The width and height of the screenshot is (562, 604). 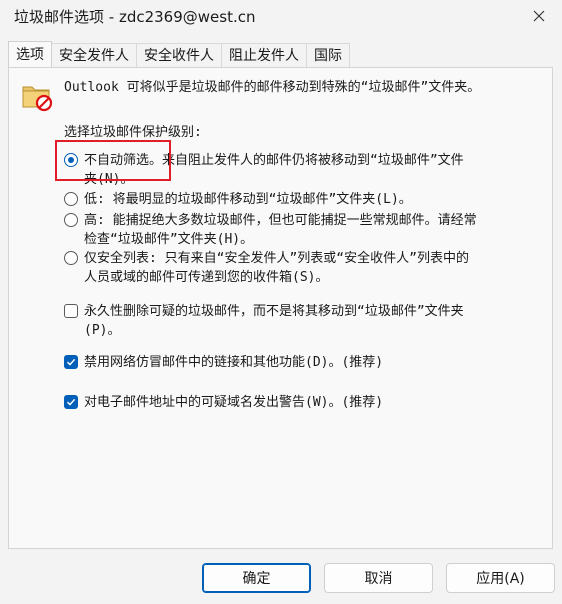 I want to click on disable-phishing-links-label: 禁用网络仿冒邮件中的链接和其他功能(D)。(推荐), so click(x=234, y=362).